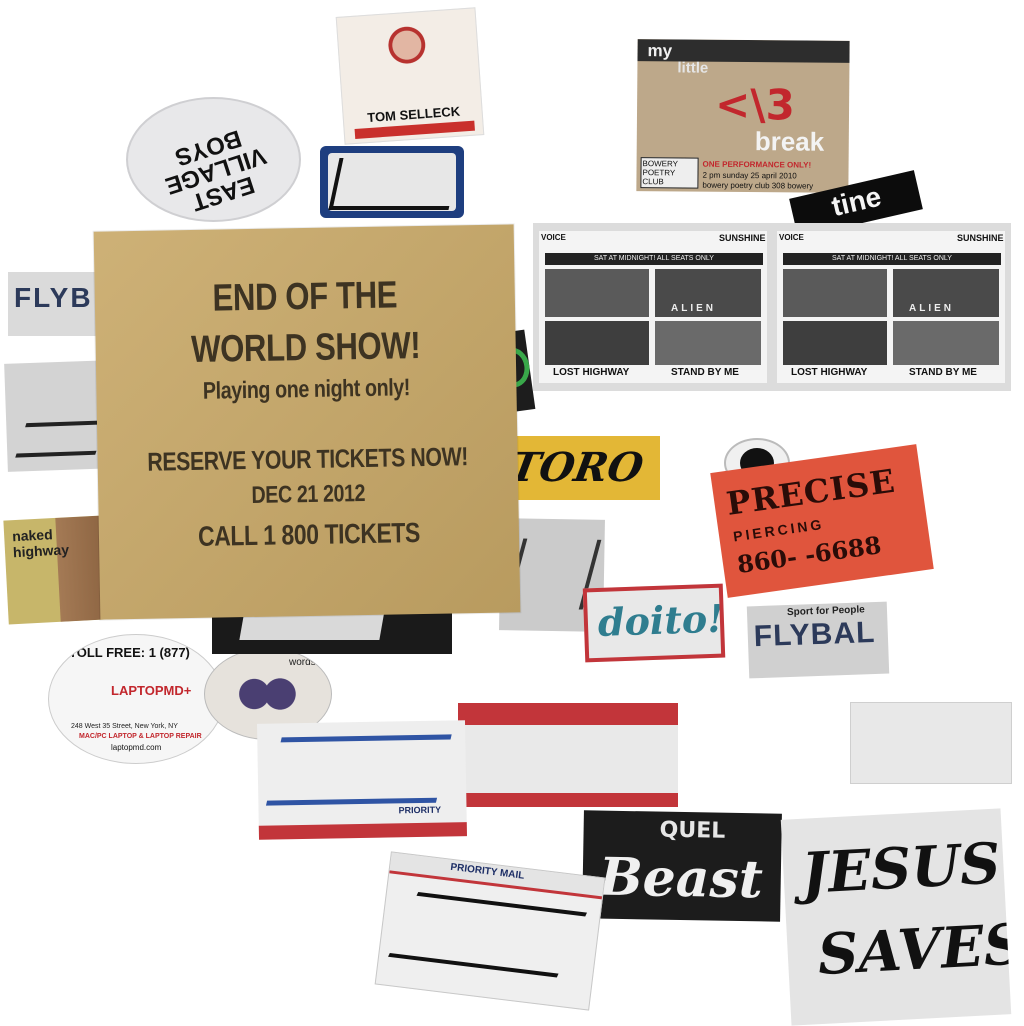 The image size is (1024, 1026). I want to click on poster-line-3: Playing one night only!, so click(306, 389).